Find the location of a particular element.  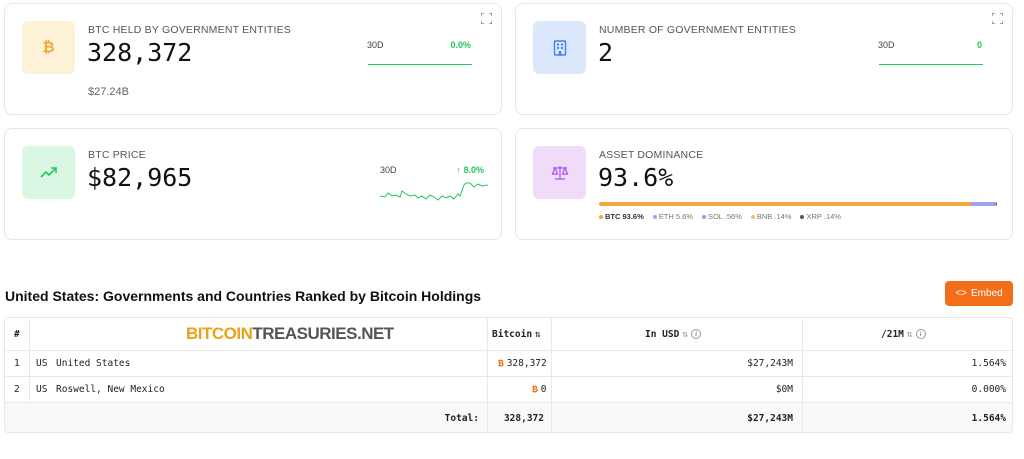

price-sparkline is located at coordinates (434, 191).